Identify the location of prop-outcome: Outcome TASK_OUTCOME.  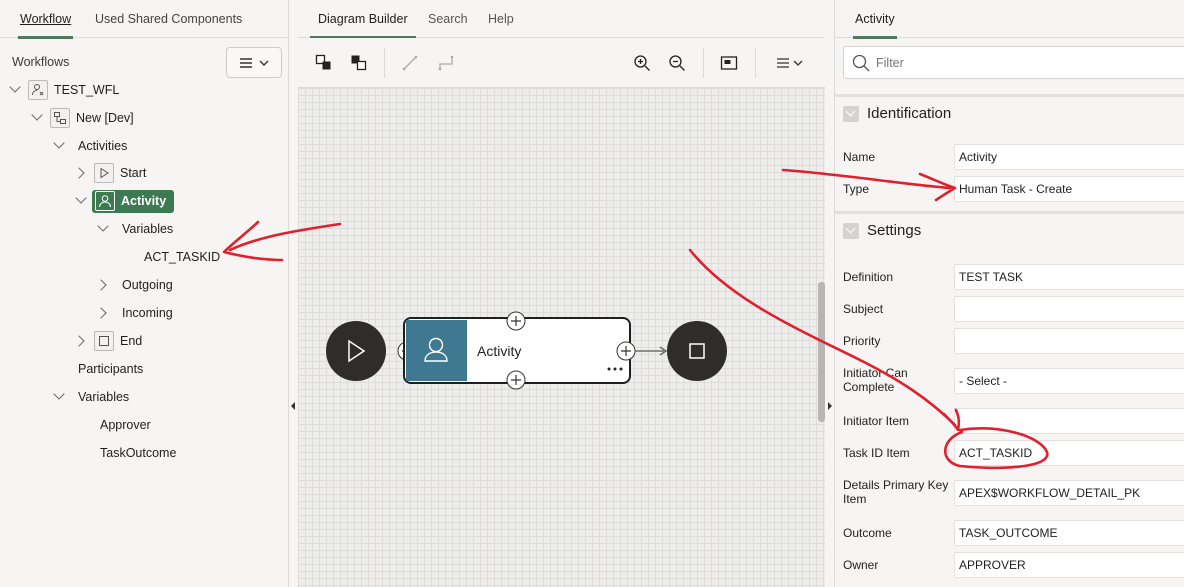
(1009, 533).